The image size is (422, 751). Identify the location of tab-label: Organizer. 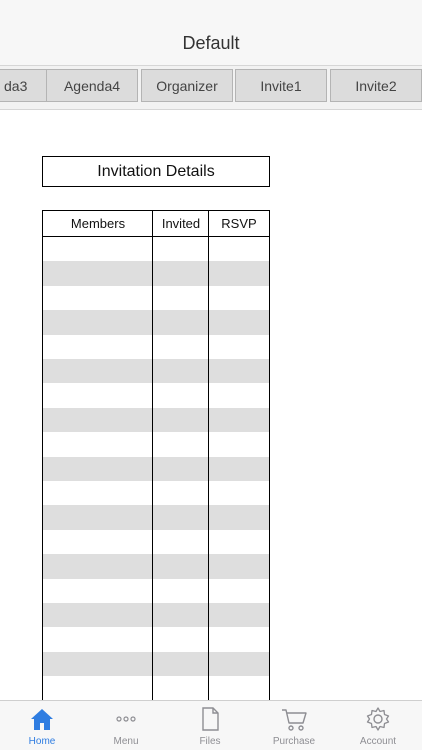
(187, 85).